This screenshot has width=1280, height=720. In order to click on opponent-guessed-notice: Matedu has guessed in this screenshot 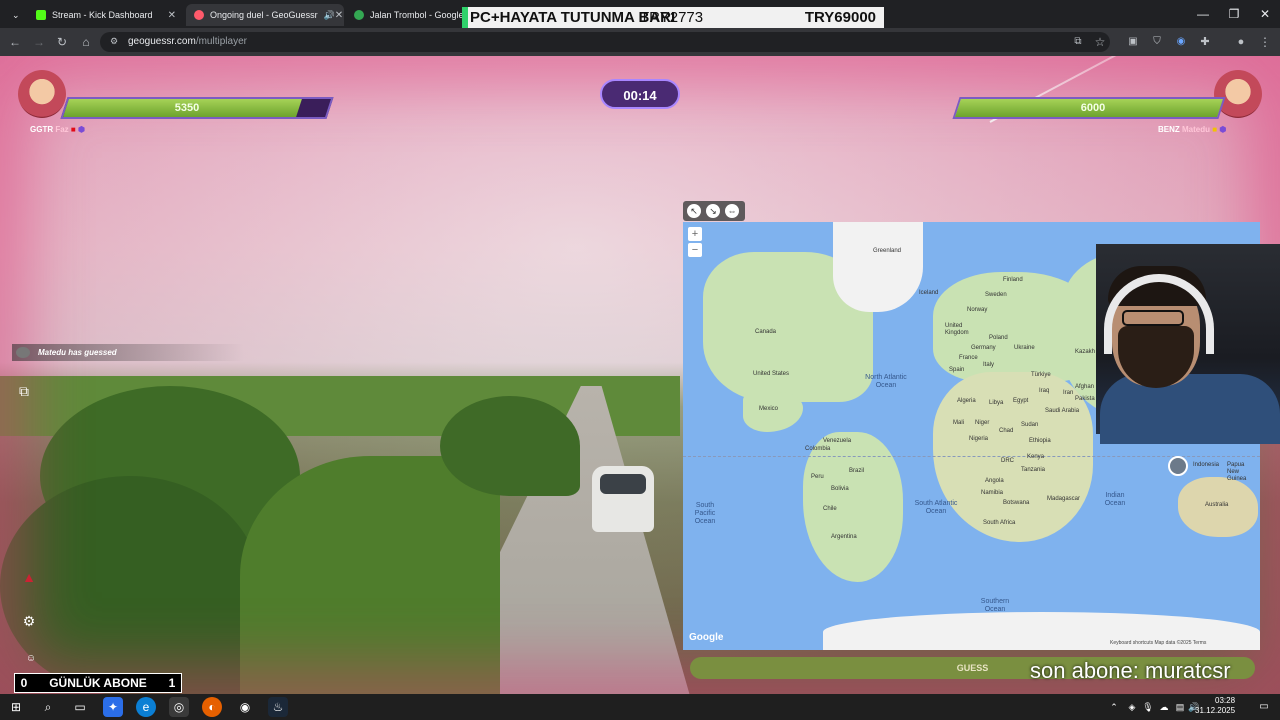, I will do `click(128, 352)`.